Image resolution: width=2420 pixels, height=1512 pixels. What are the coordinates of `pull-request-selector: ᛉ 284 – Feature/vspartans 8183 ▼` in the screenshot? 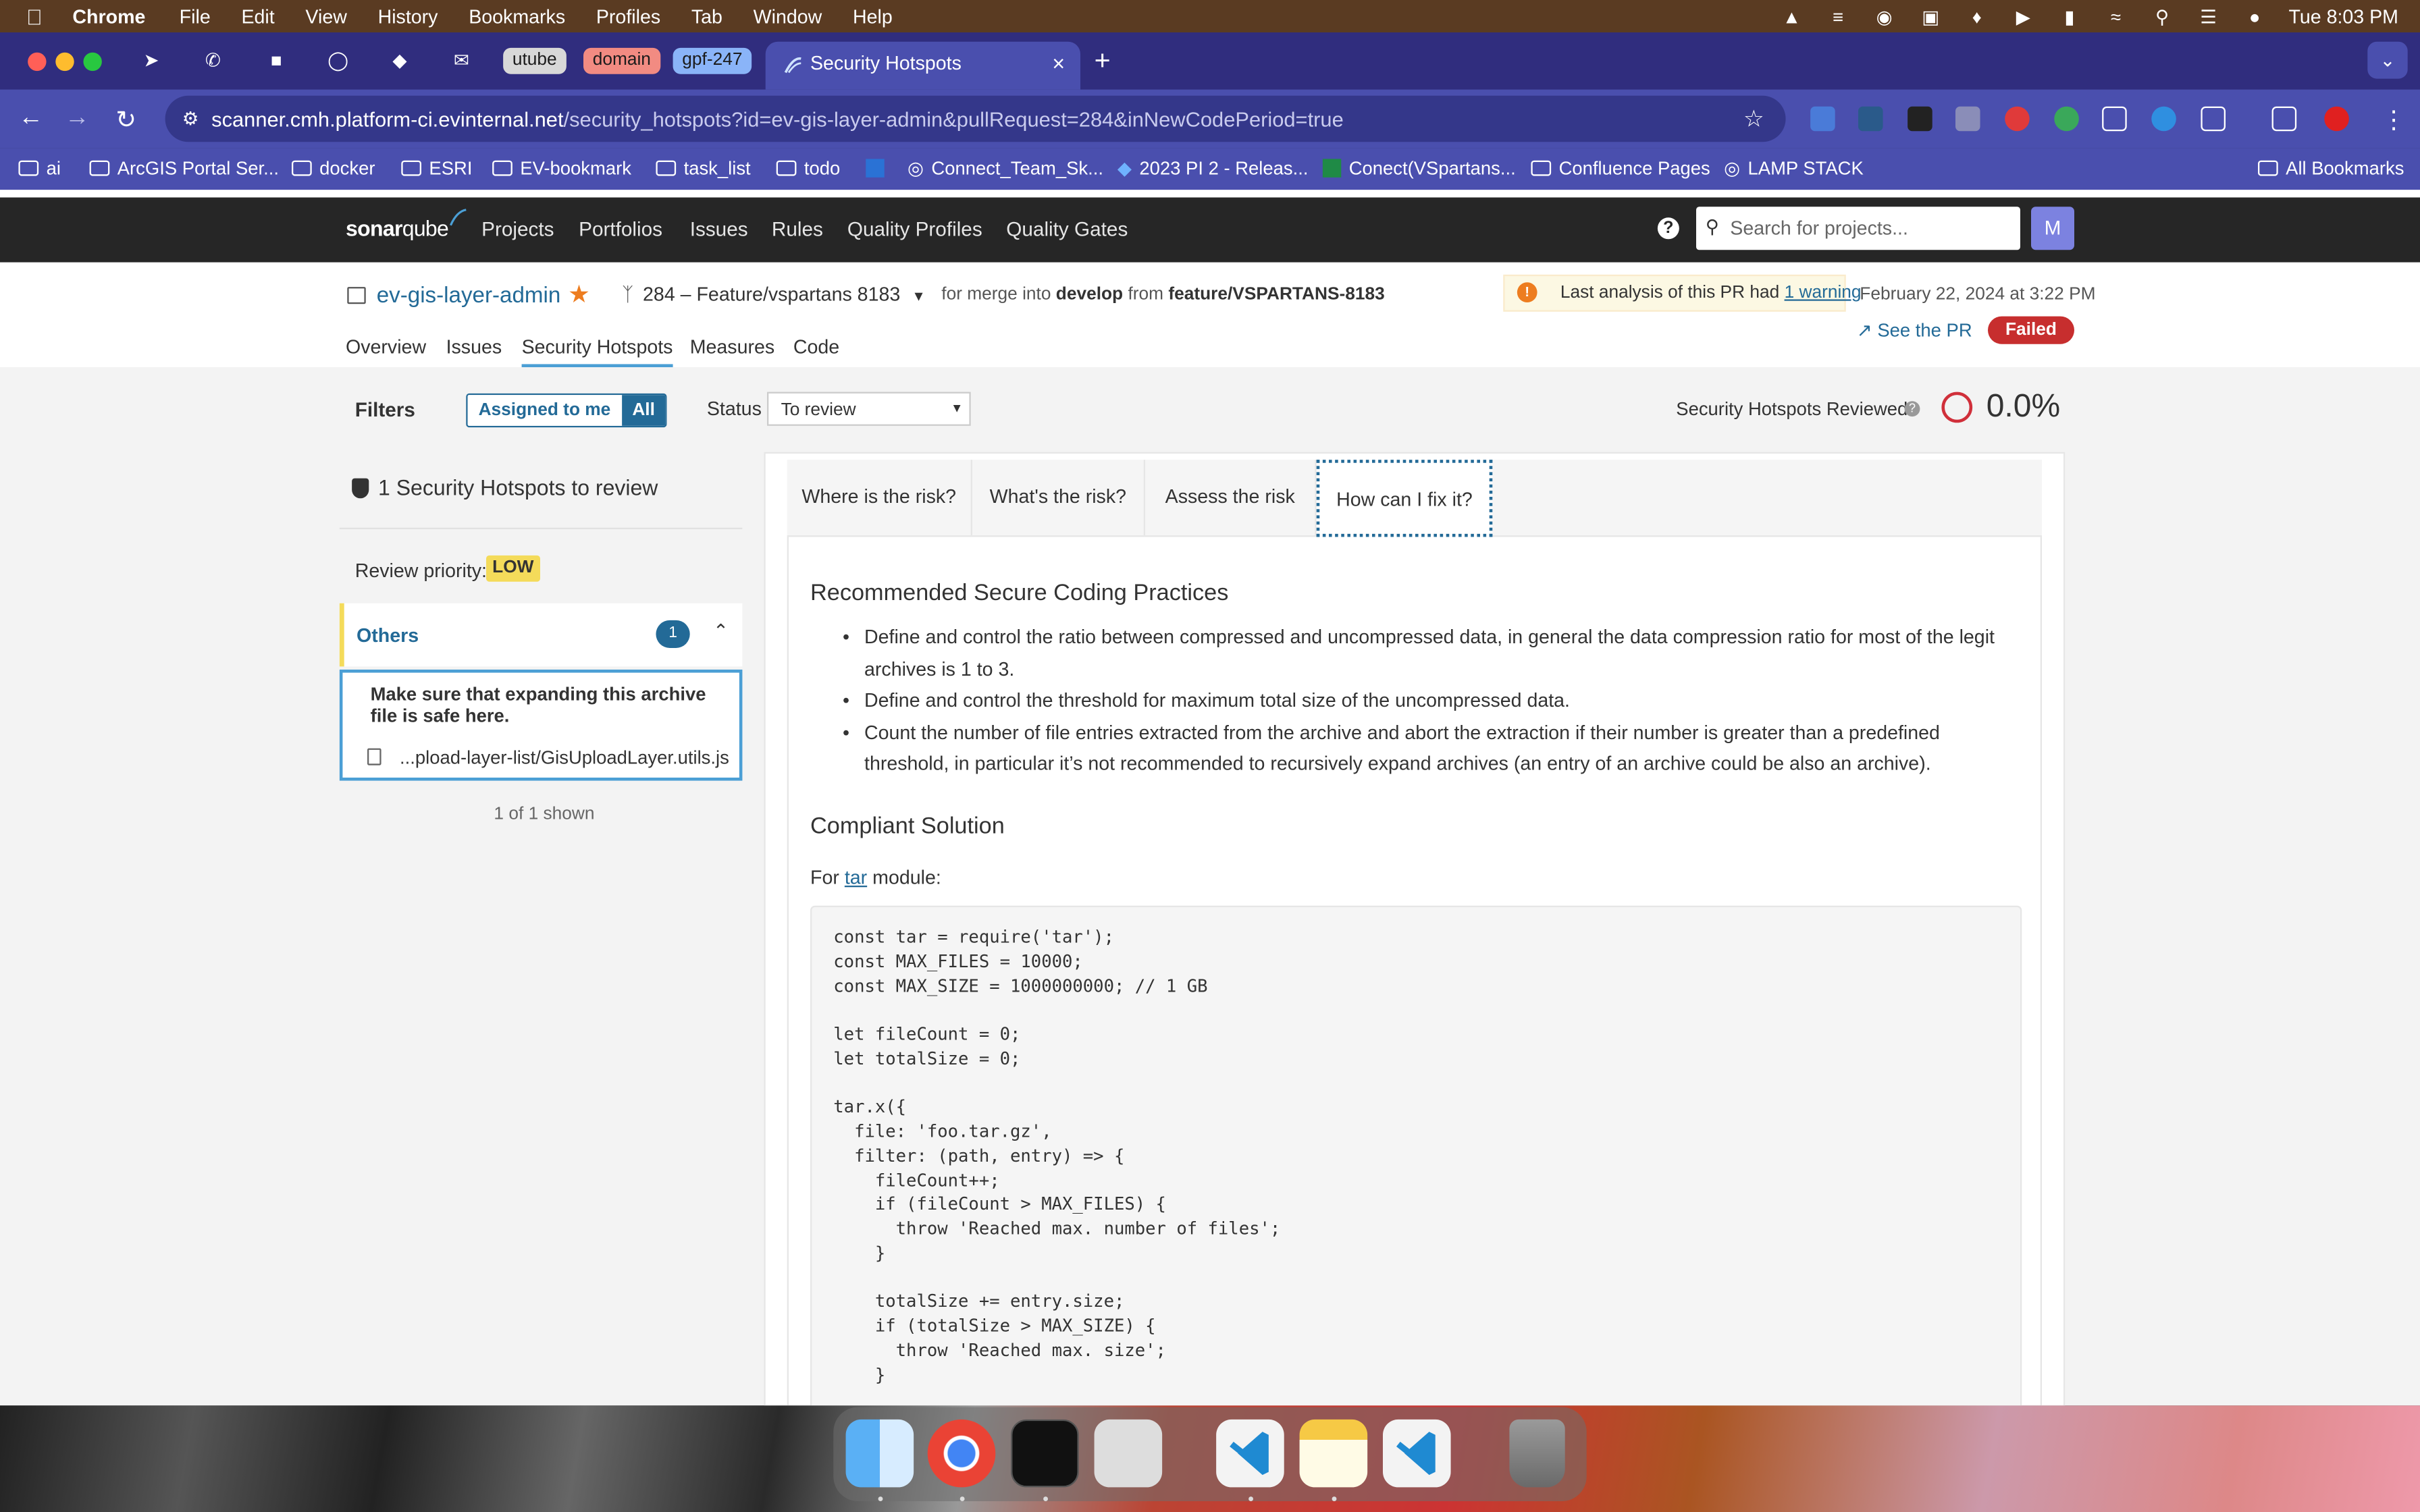 It's located at (774, 295).